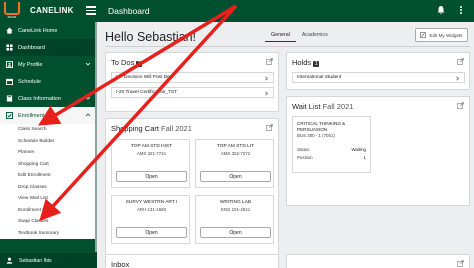 The image size is (474, 268). I want to click on submenu-item-drop-classes: Drop Classes, so click(48, 188).